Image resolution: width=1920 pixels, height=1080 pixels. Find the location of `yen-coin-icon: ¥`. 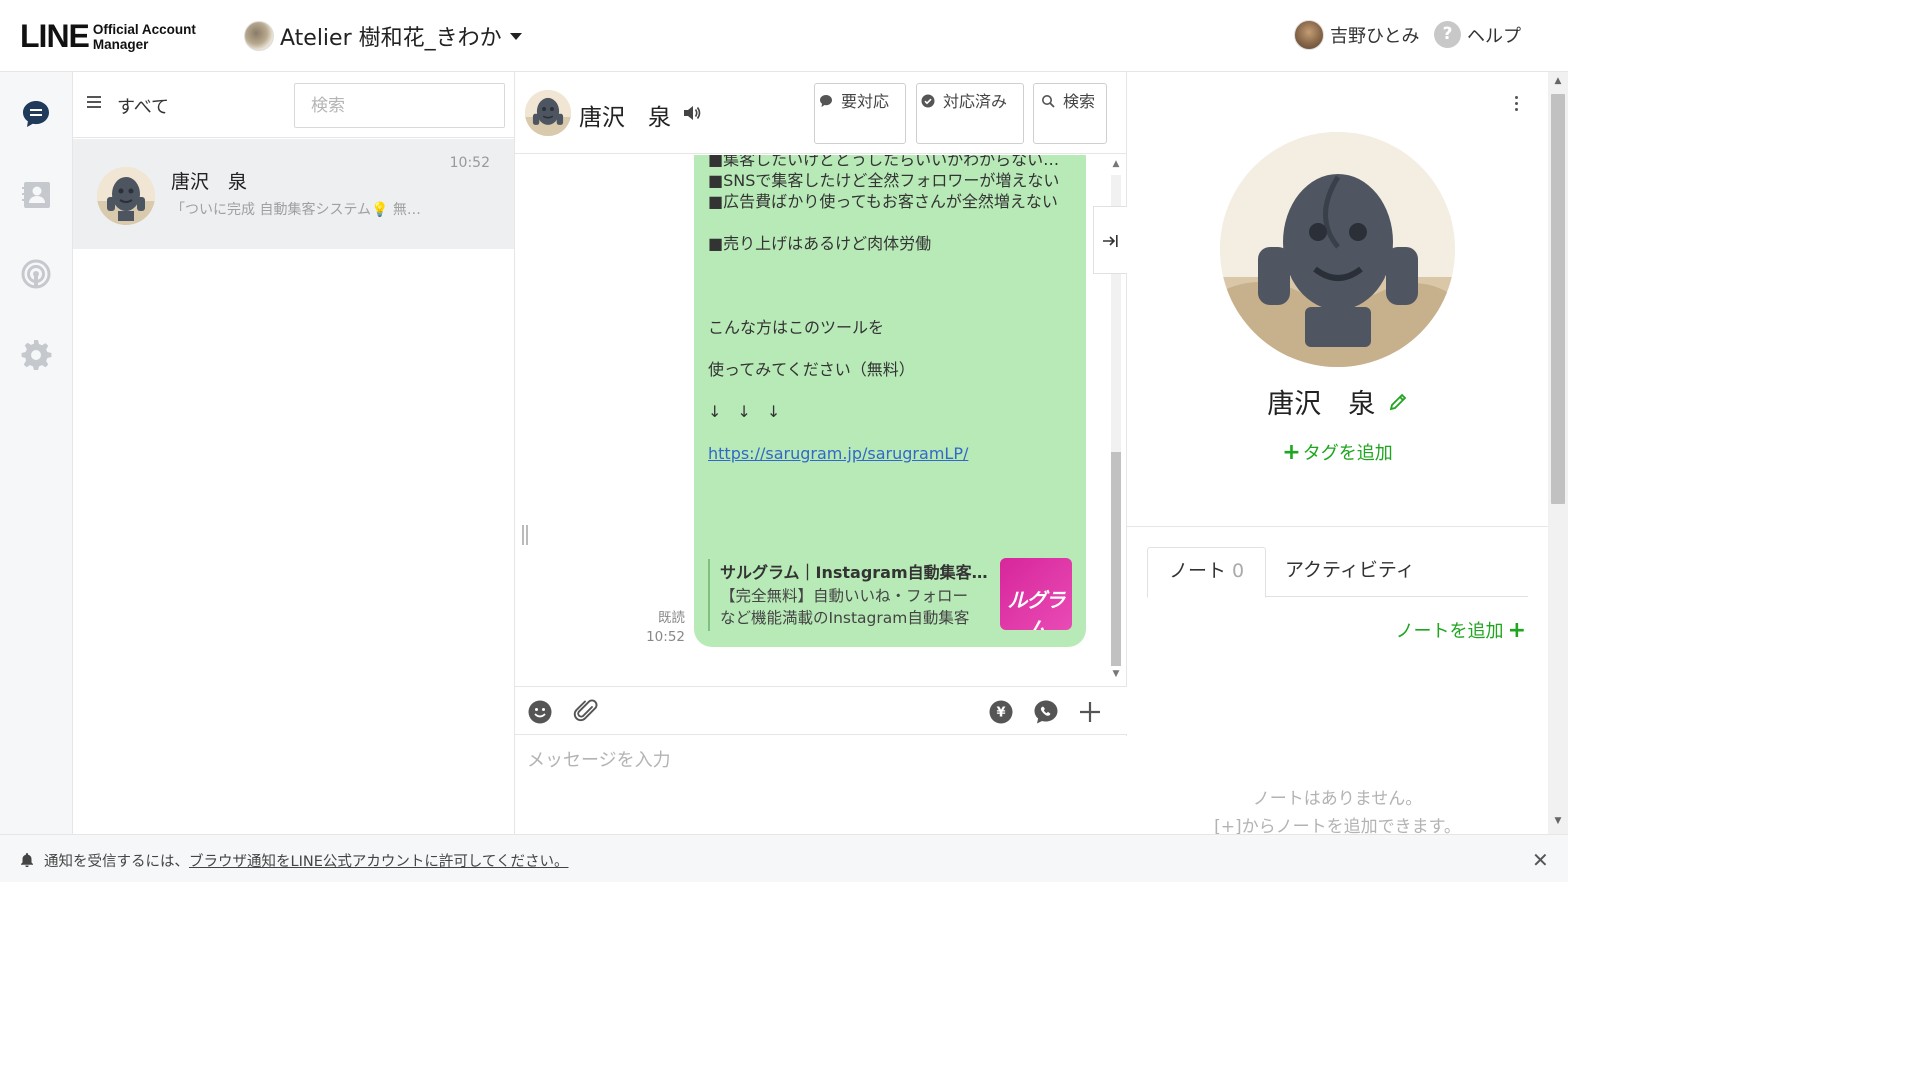

yen-coin-icon: ¥ is located at coordinates (1001, 712).